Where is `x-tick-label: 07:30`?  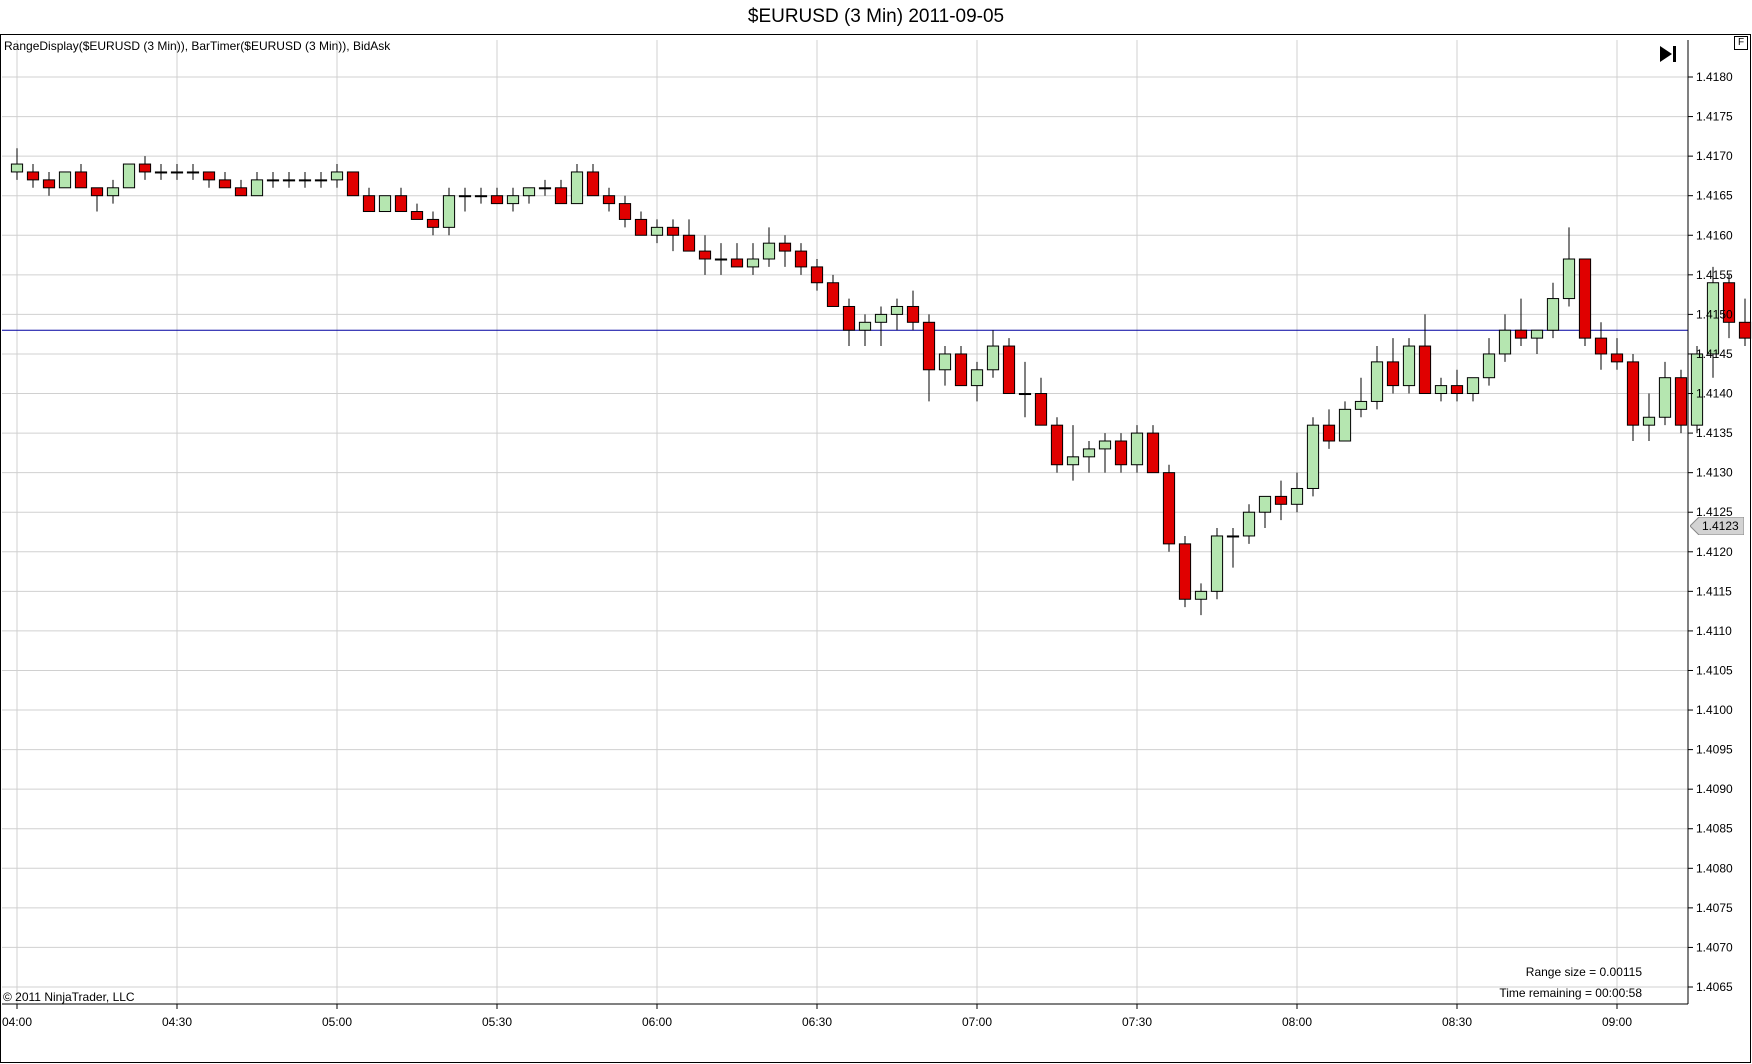
x-tick-label: 07:30 is located at coordinates (1137, 1022).